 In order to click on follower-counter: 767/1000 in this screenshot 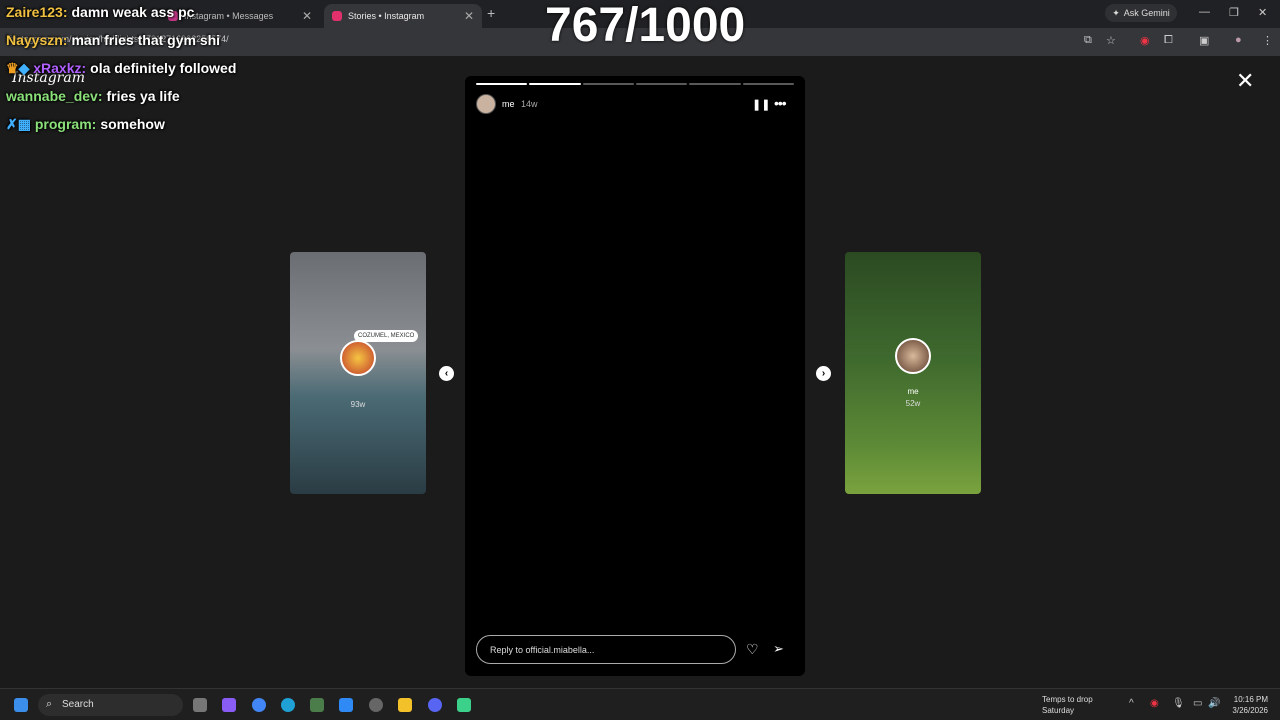, I will do `click(645, 26)`.